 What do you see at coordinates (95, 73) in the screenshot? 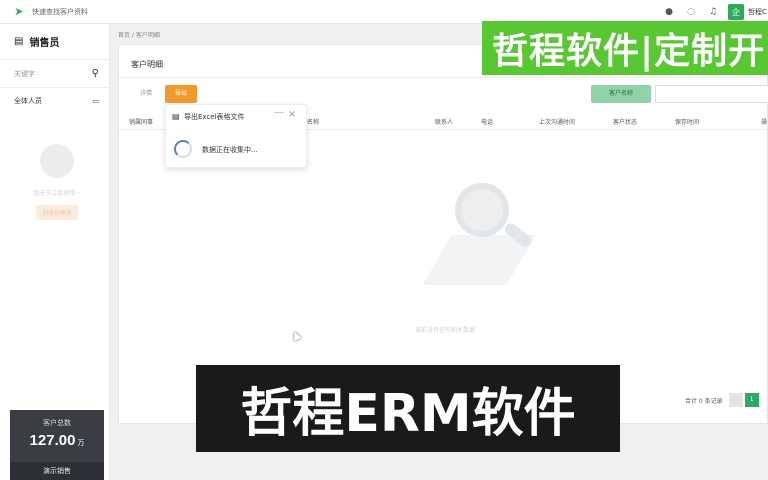
I see `search-icon: ⚲` at bounding box center [95, 73].